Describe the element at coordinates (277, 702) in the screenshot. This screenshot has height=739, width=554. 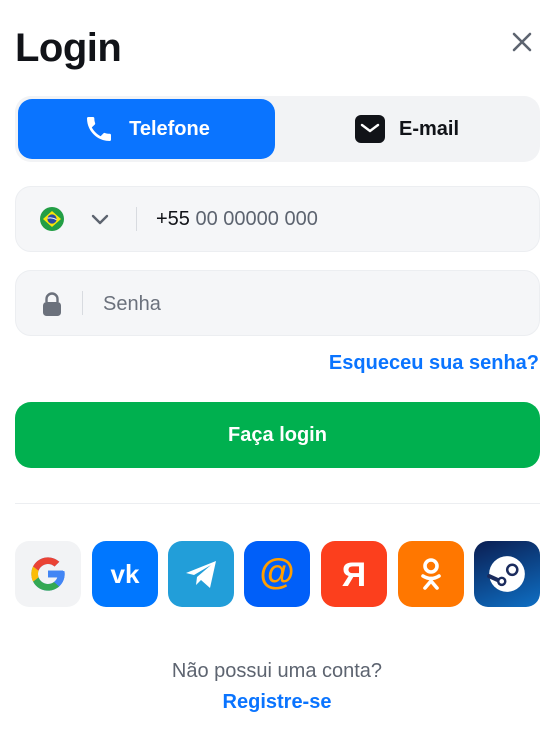
I see `register-link: Registre-se` at that location.